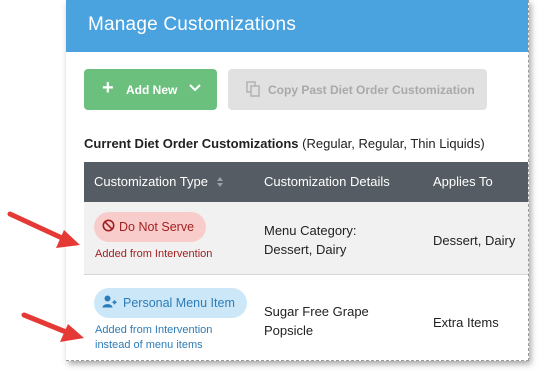  What do you see at coordinates (191, 143) in the screenshot?
I see `section-title-main: Current Diet Order Customizations` at bounding box center [191, 143].